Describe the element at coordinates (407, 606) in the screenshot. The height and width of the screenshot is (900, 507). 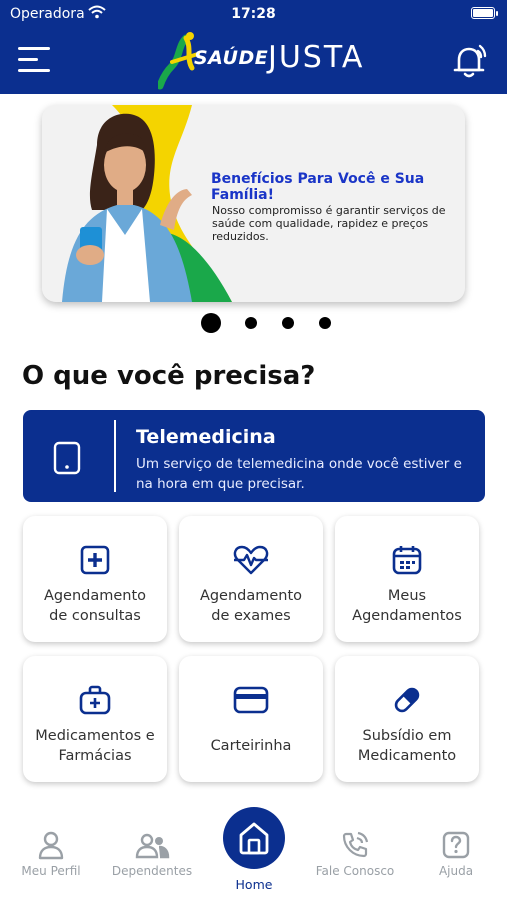
I see `tile-label-agendamentos: Meus Agendamentos` at that location.